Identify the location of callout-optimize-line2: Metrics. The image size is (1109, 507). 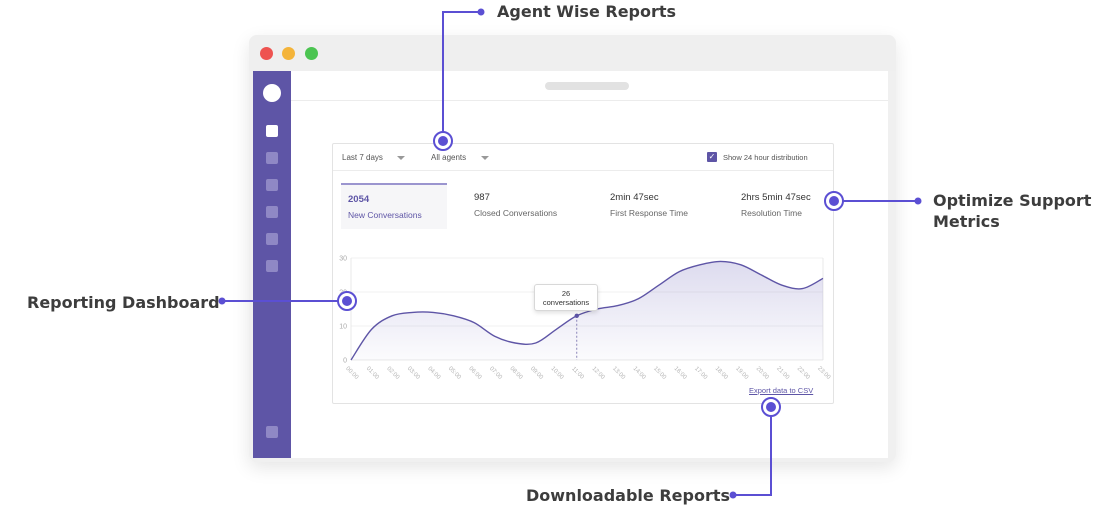
(966, 221).